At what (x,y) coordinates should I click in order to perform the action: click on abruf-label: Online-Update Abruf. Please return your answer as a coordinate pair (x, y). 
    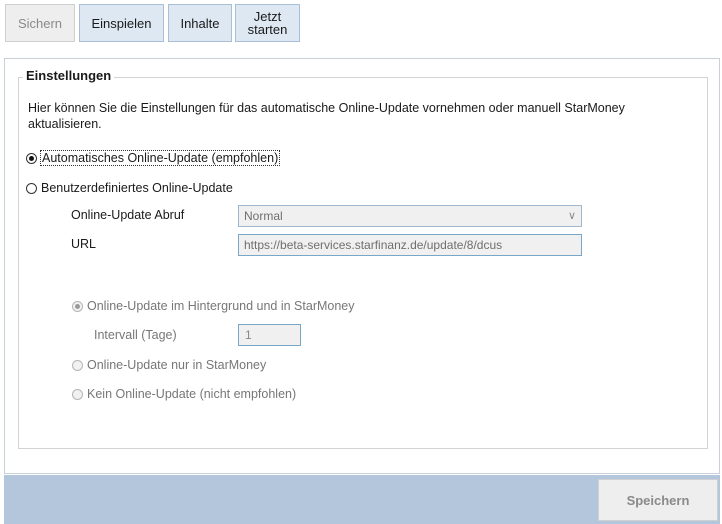
    Looking at the image, I should click on (128, 215).